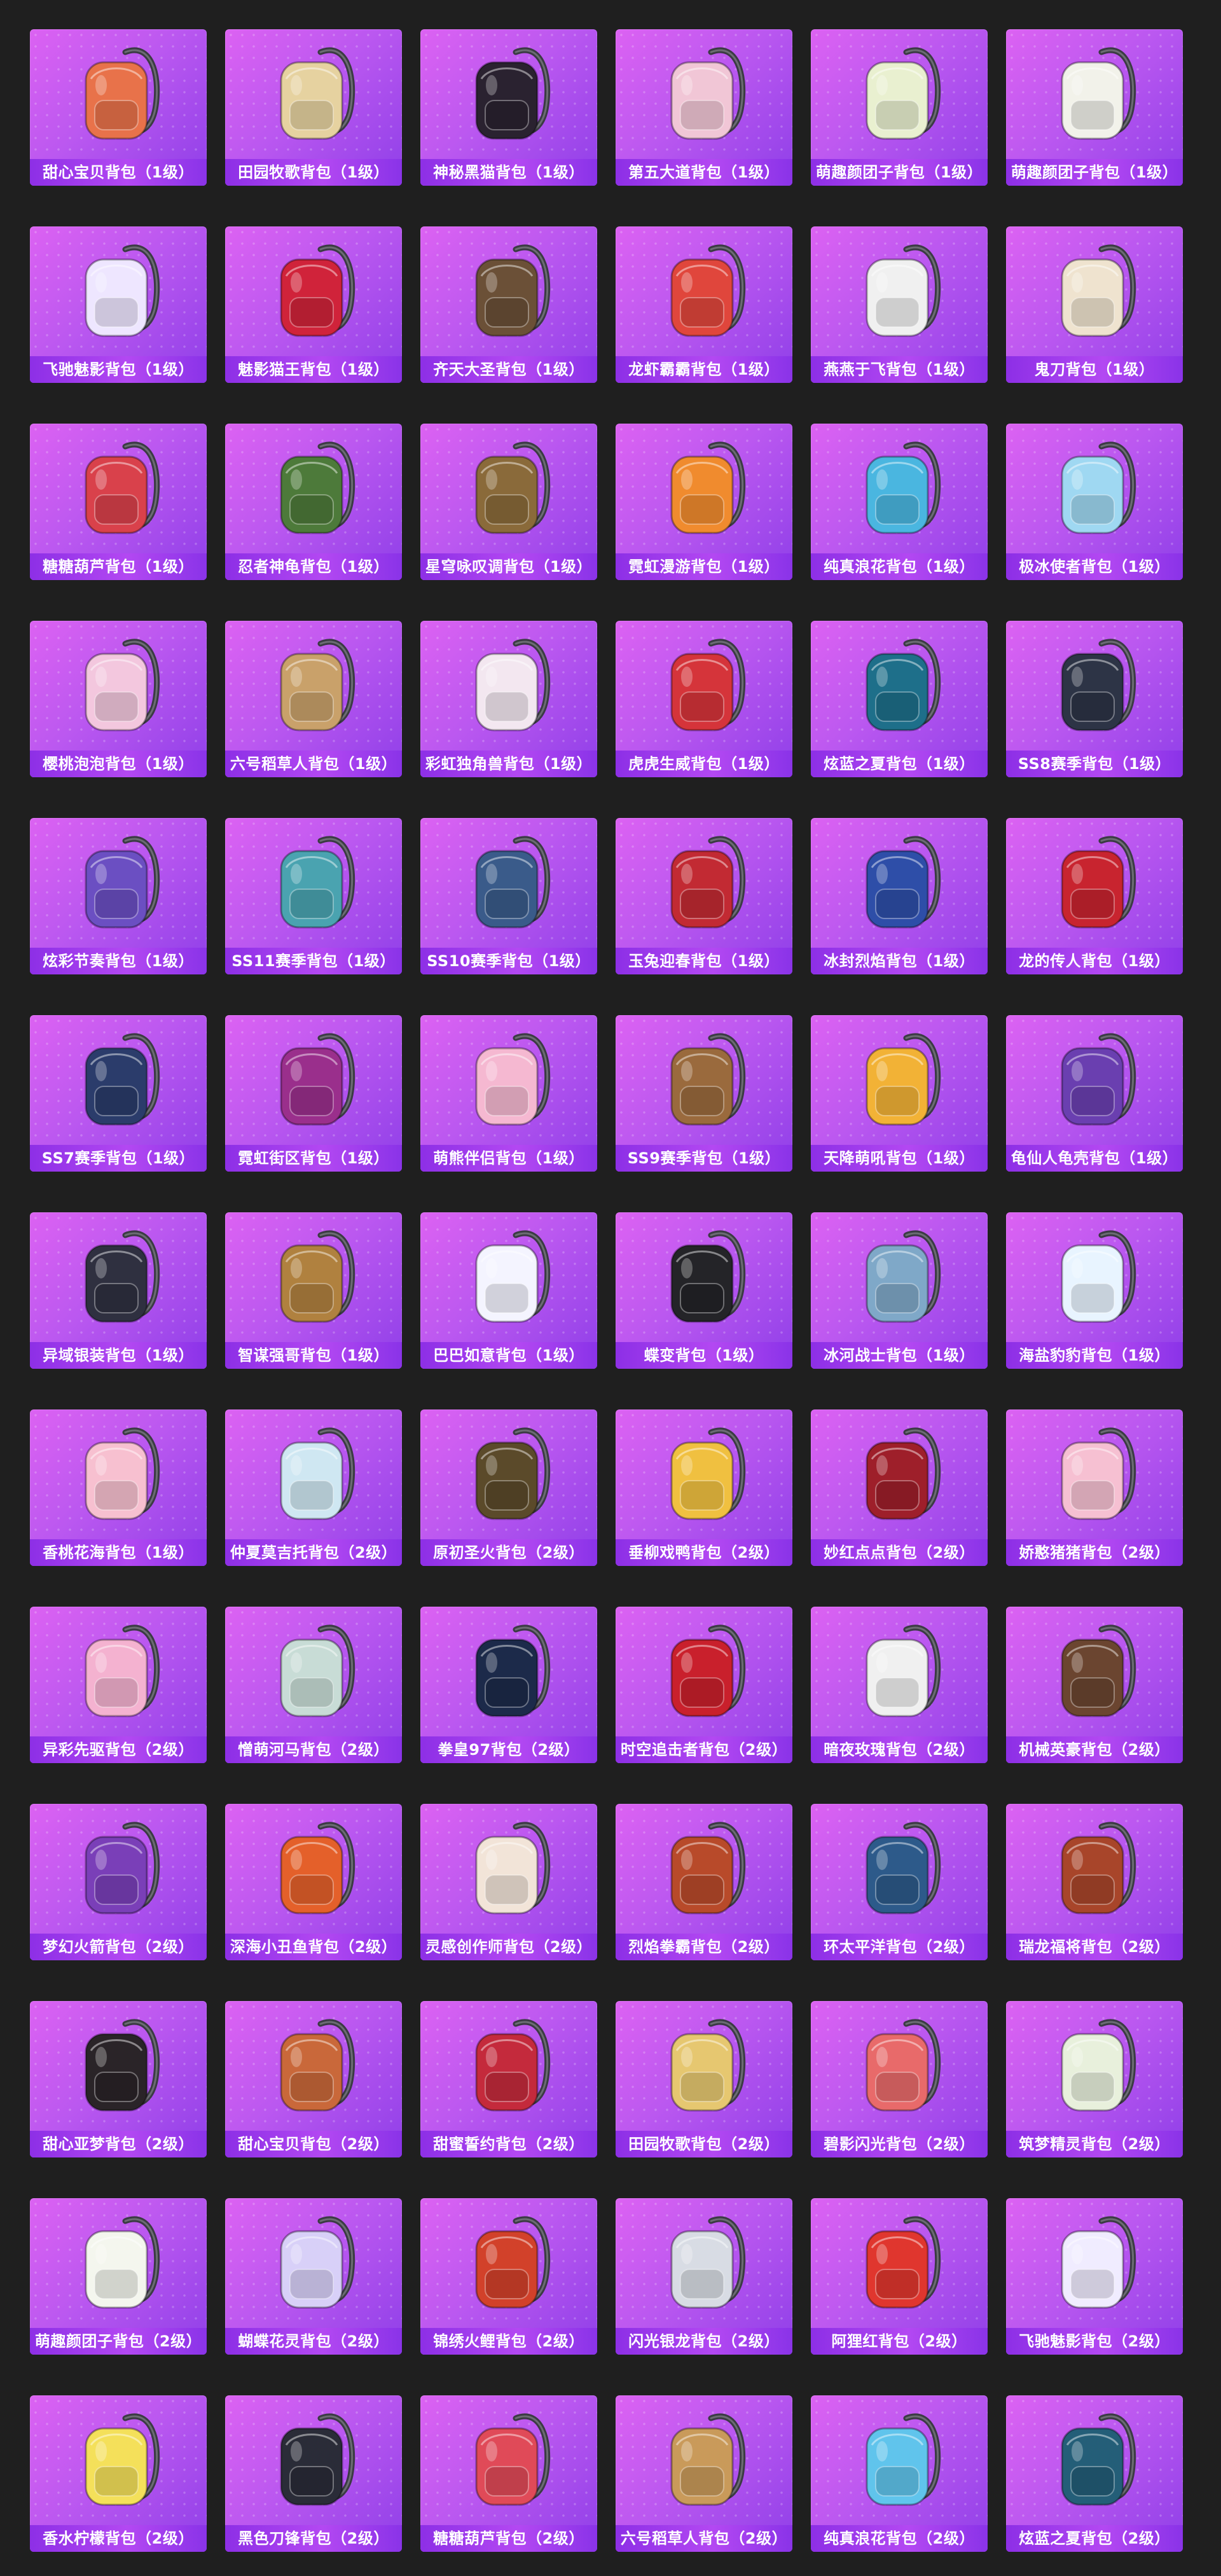  I want to click on backpack-card: 妙红点点背包（2级）, so click(899, 1487).